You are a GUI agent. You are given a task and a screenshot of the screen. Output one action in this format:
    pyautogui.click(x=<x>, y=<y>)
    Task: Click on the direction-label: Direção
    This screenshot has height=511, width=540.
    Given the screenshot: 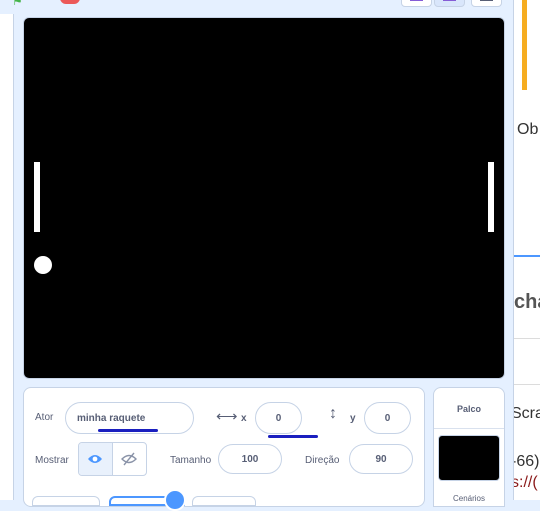 What is the action you would take?
    pyautogui.click(x=322, y=460)
    